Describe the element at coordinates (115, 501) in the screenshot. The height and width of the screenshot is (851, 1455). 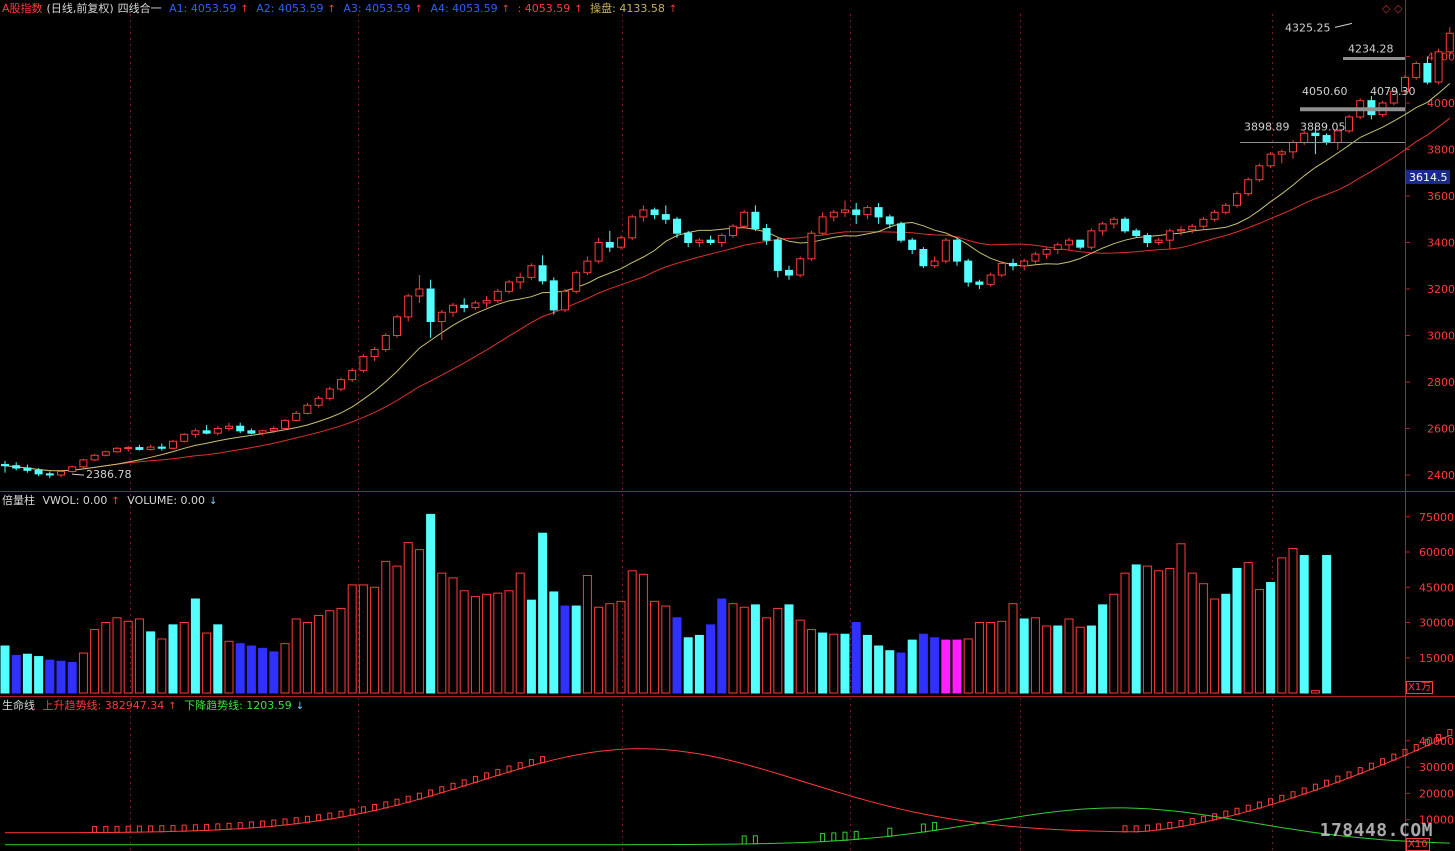
I see `arrow-up-icon: ↑` at that location.